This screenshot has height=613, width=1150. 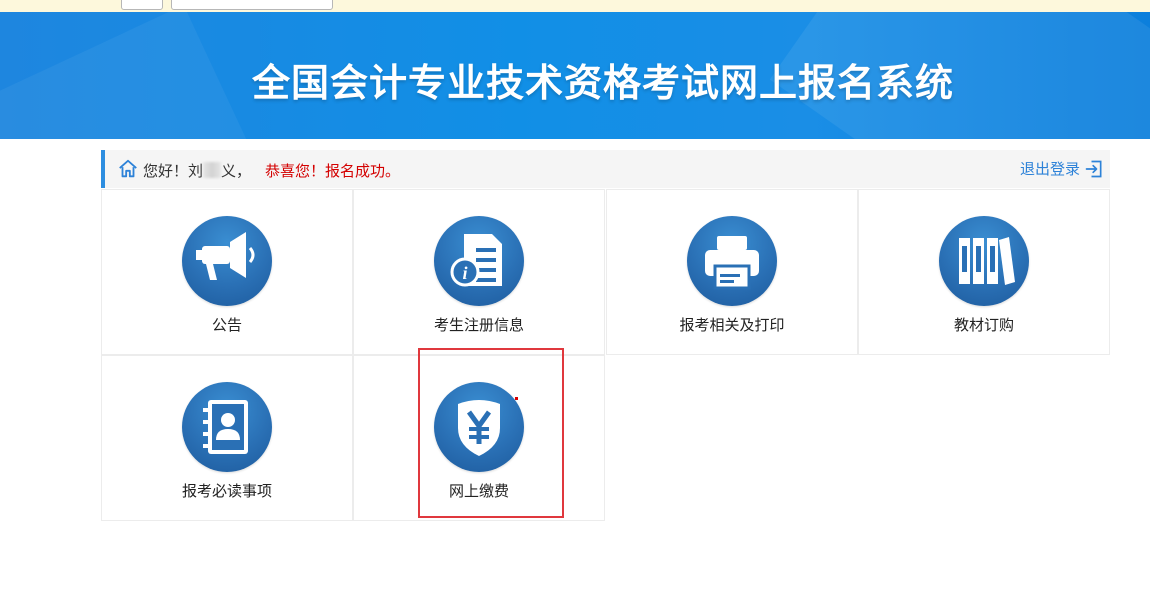 What do you see at coordinates (252, 5) in the screenshot?
I see `info-bar-field` at bounding box center [252, 5].